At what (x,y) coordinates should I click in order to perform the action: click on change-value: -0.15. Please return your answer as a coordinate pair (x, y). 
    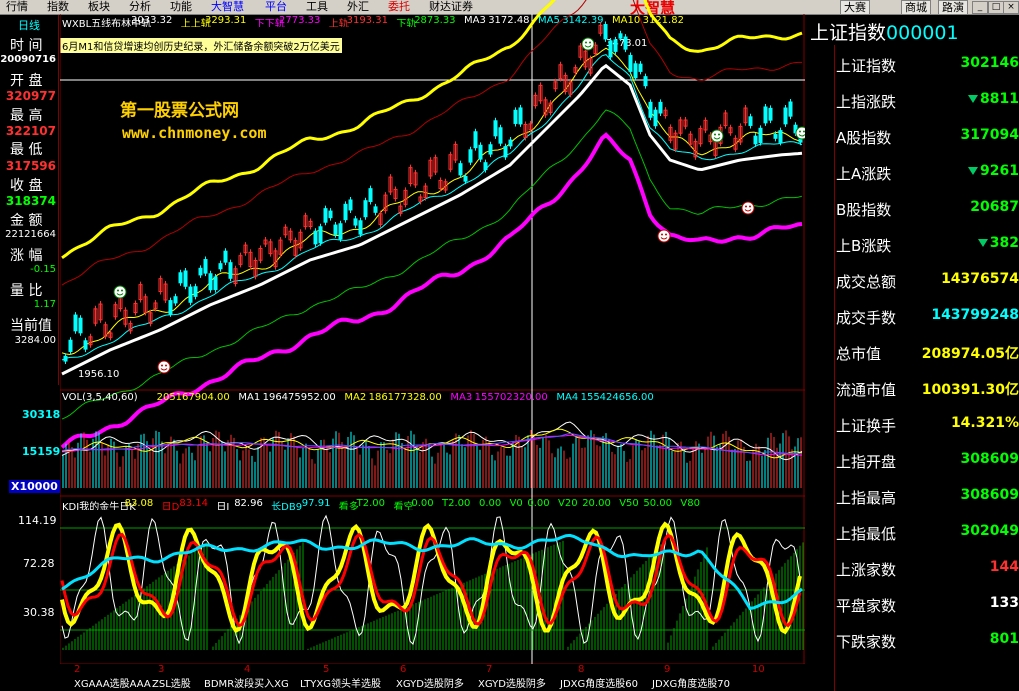
    Looking at the image, I should click on (43, 269).